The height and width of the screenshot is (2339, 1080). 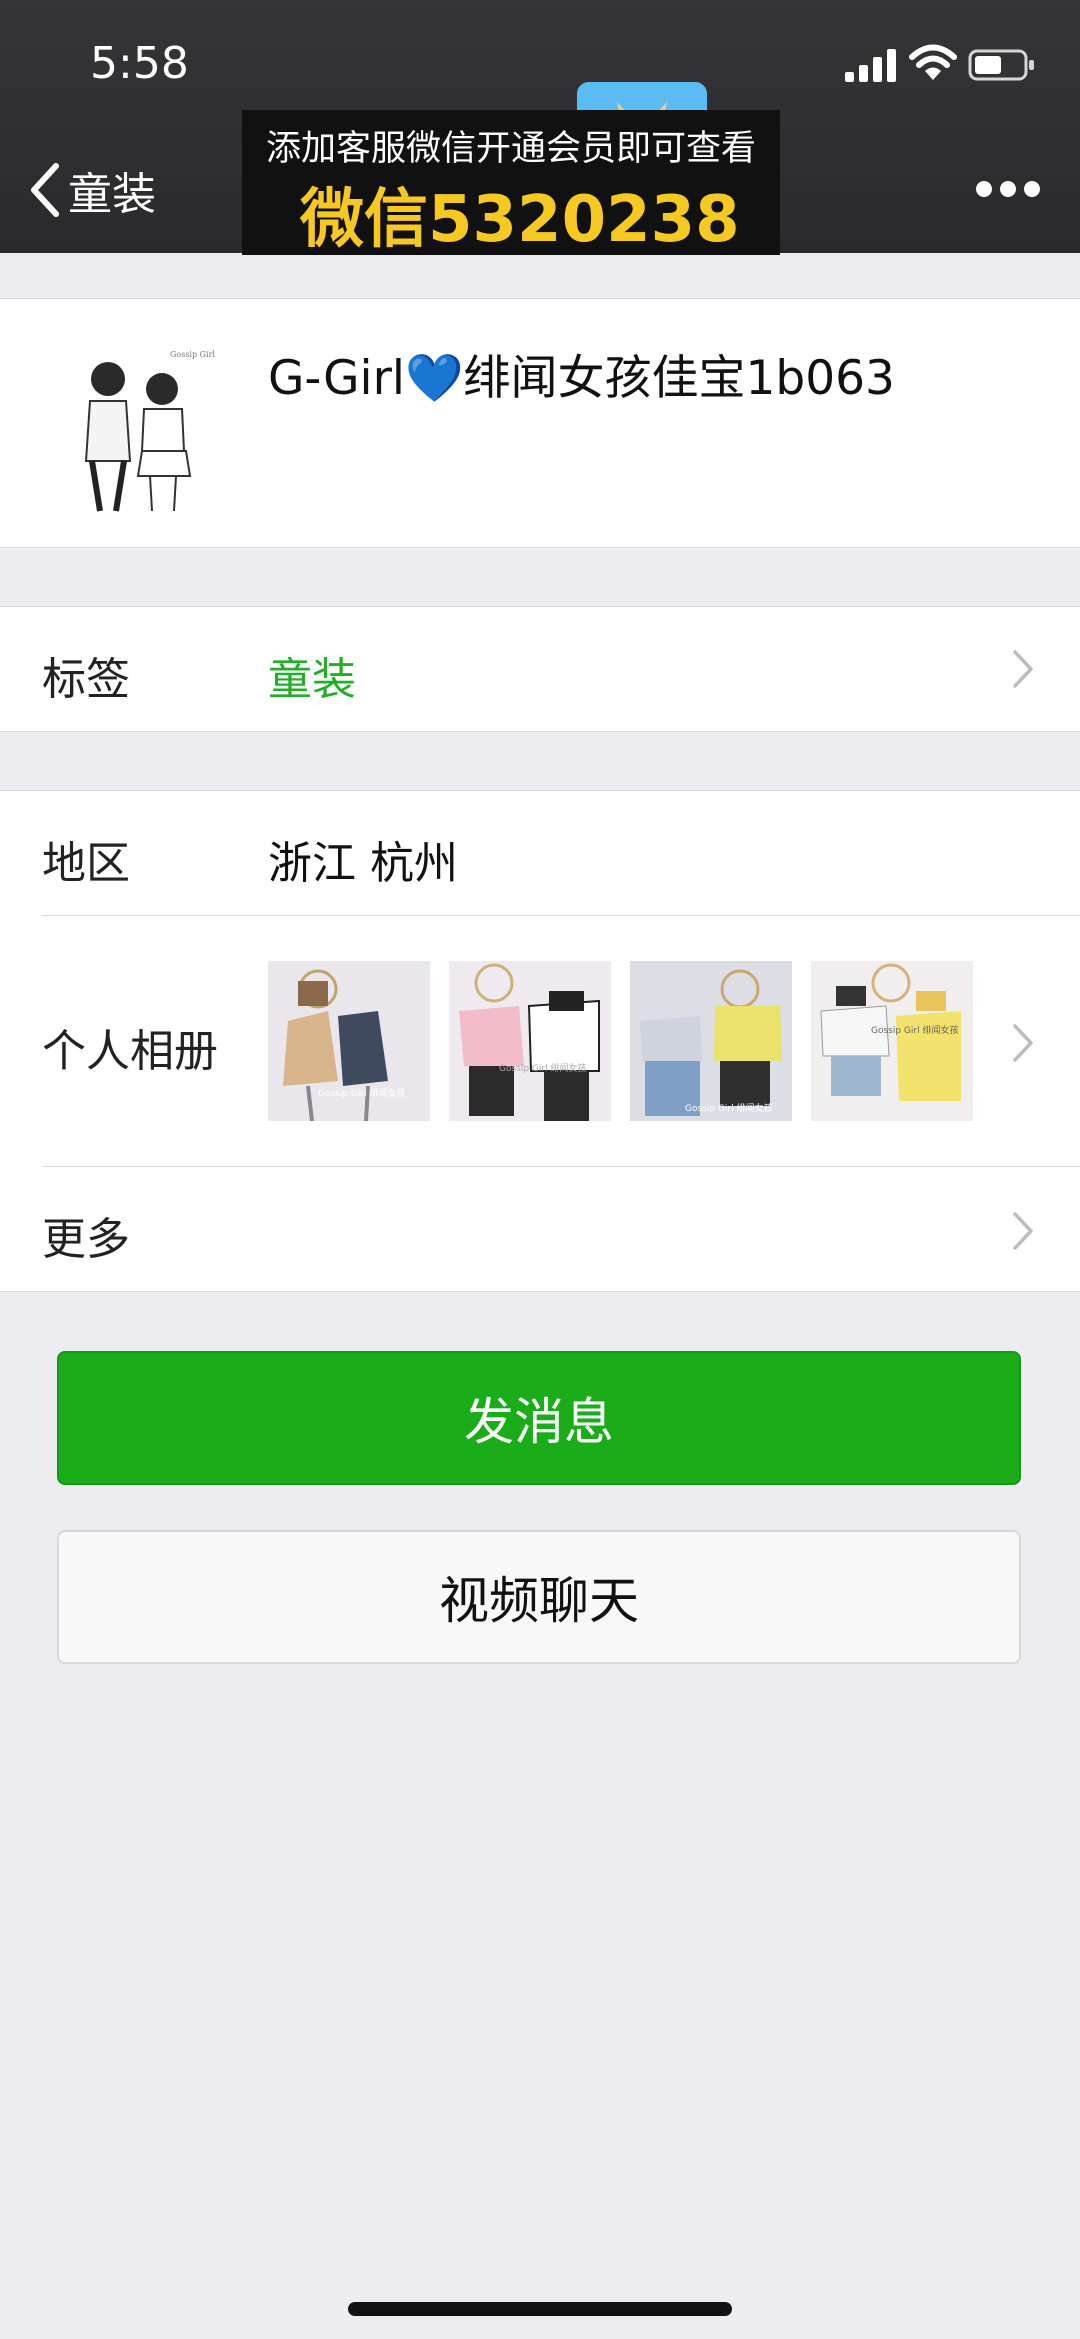 What do you see at coordinates (539, 1418) in the screenshot?
I see `send-message-button: 发消息` at bounding box center [539, 1418].